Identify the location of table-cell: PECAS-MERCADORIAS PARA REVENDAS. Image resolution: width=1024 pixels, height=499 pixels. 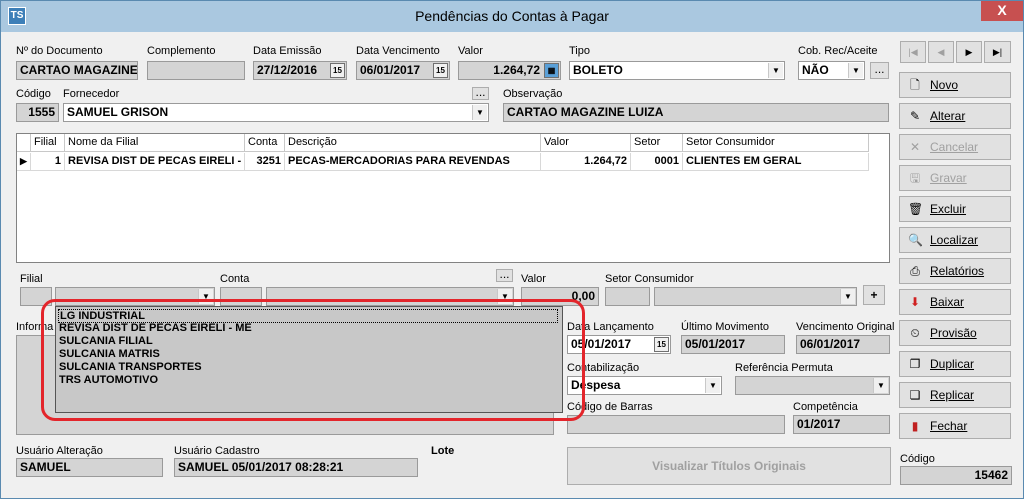
(413, 162).